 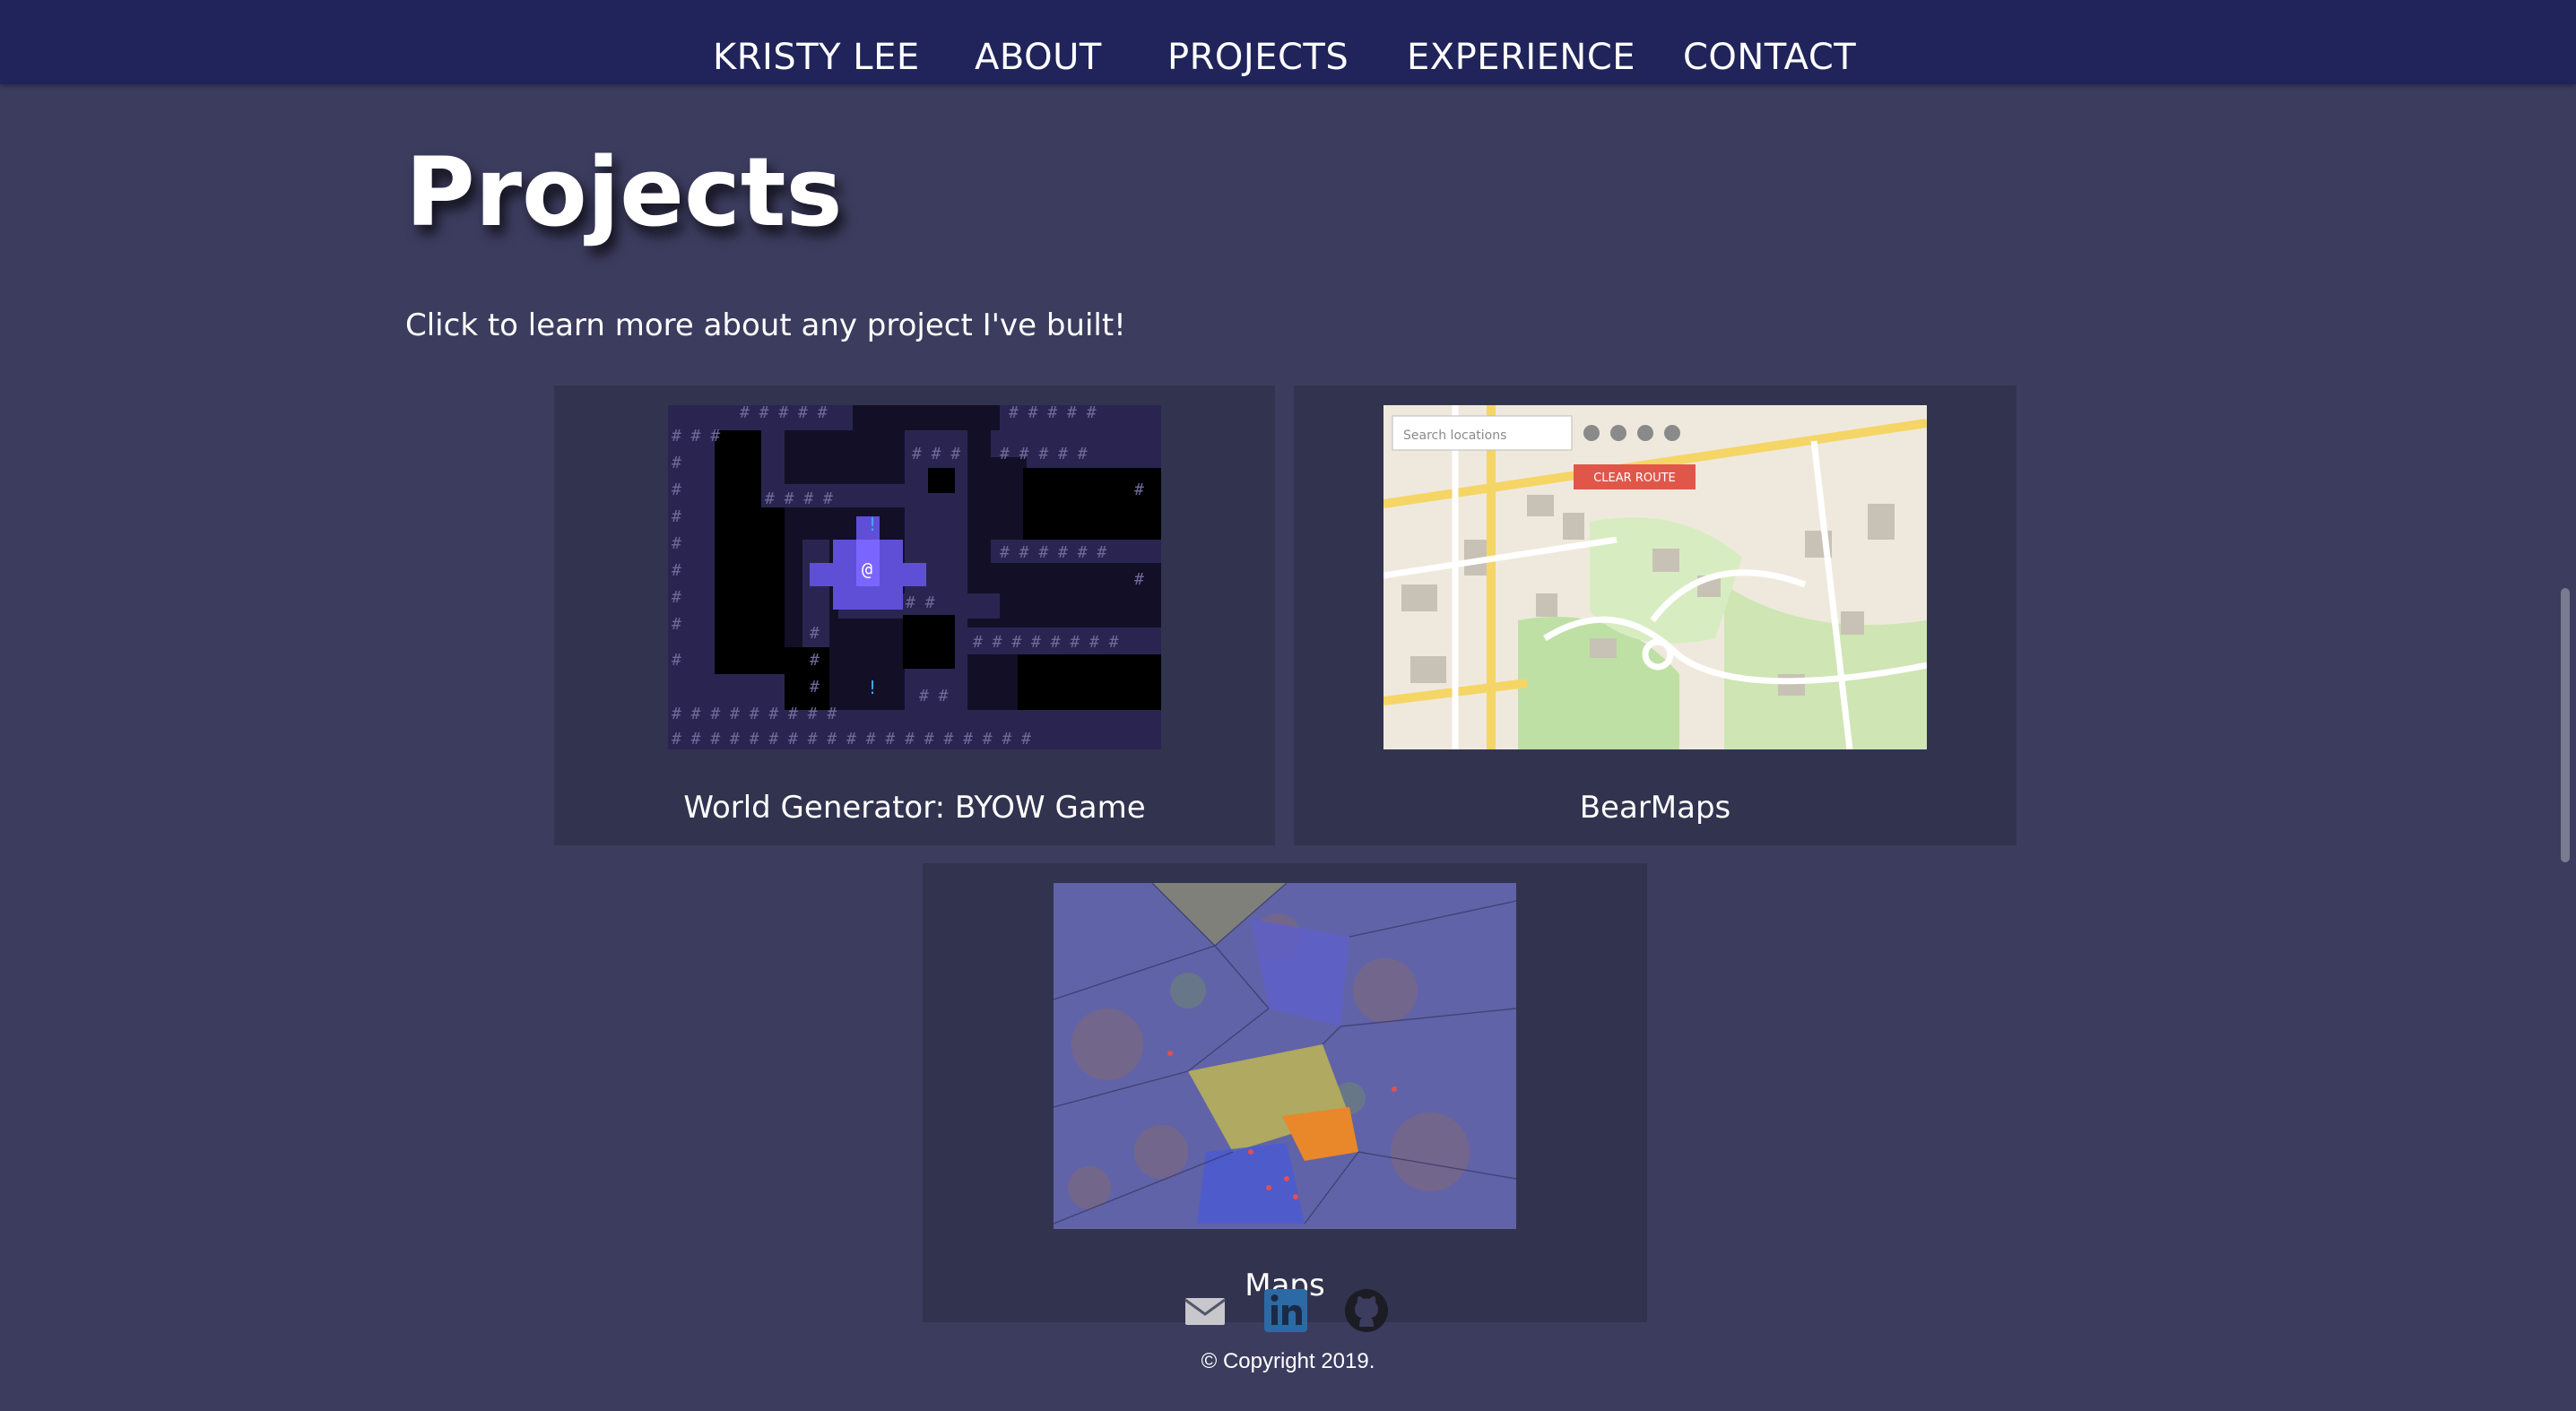 What do you see at coordinates (1366, 1310) in the screenshot?
I see `github-icon` at bounding box center [1366, 1310].